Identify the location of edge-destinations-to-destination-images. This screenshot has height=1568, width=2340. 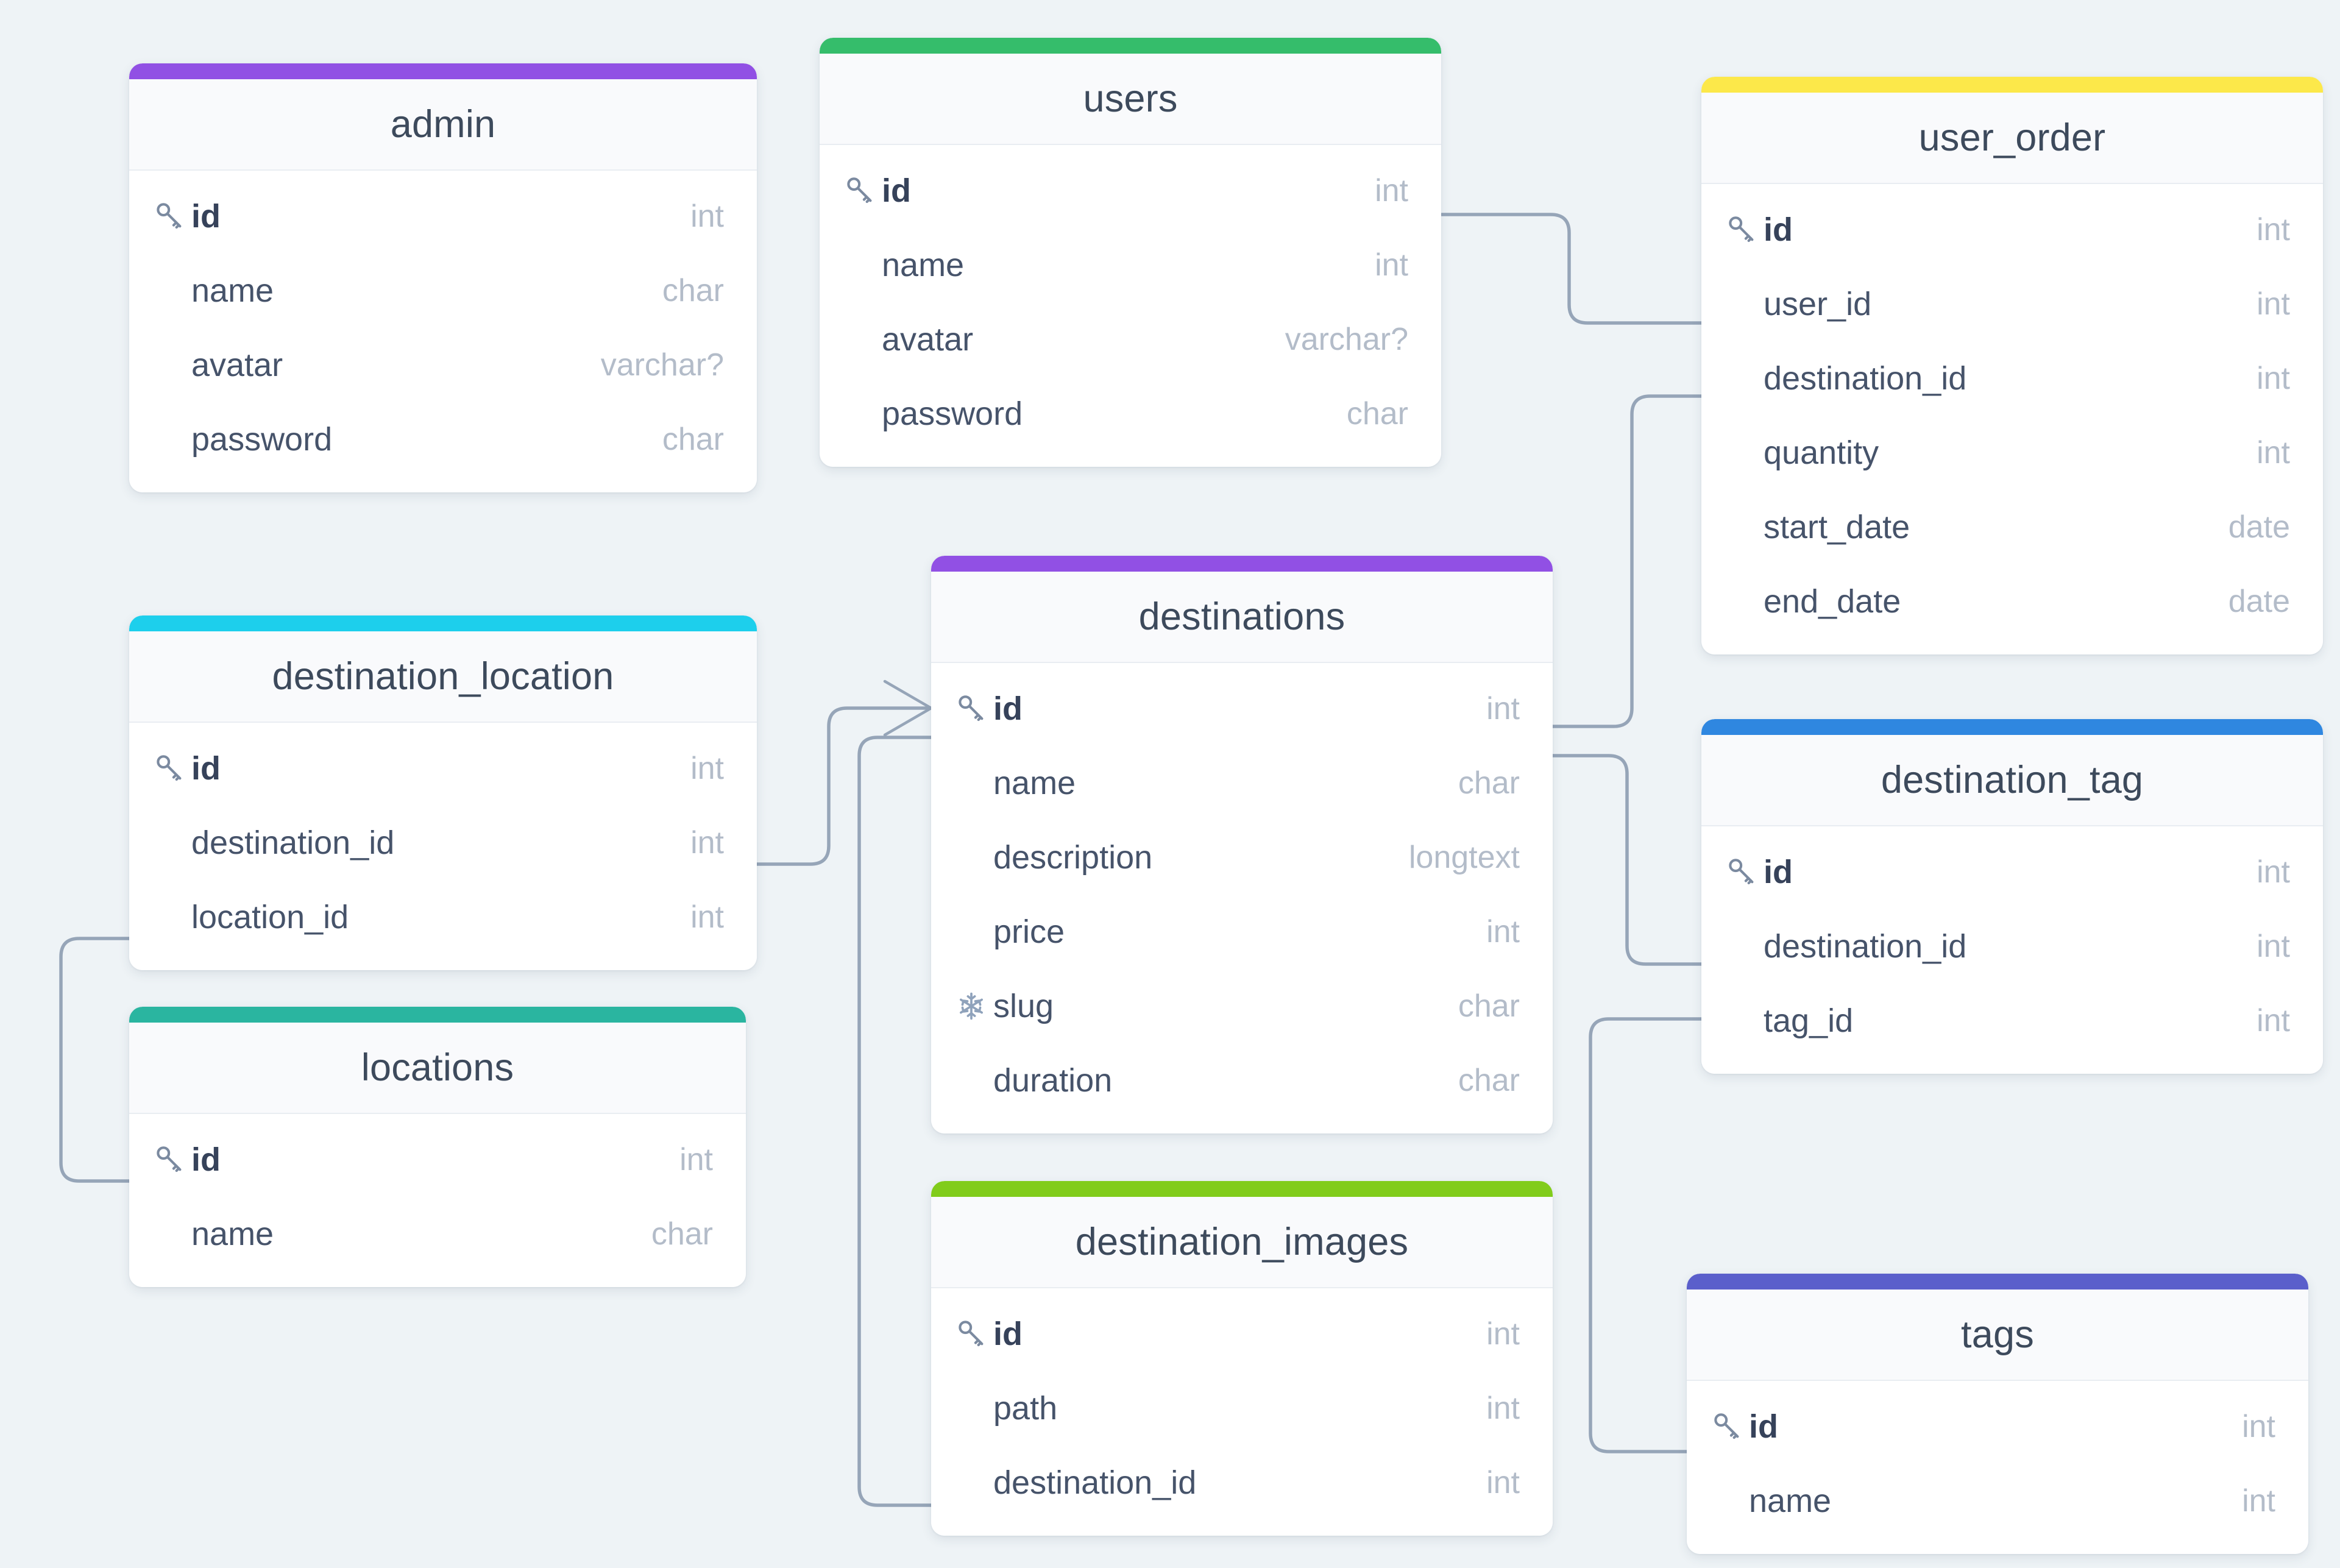
(895, 1121).